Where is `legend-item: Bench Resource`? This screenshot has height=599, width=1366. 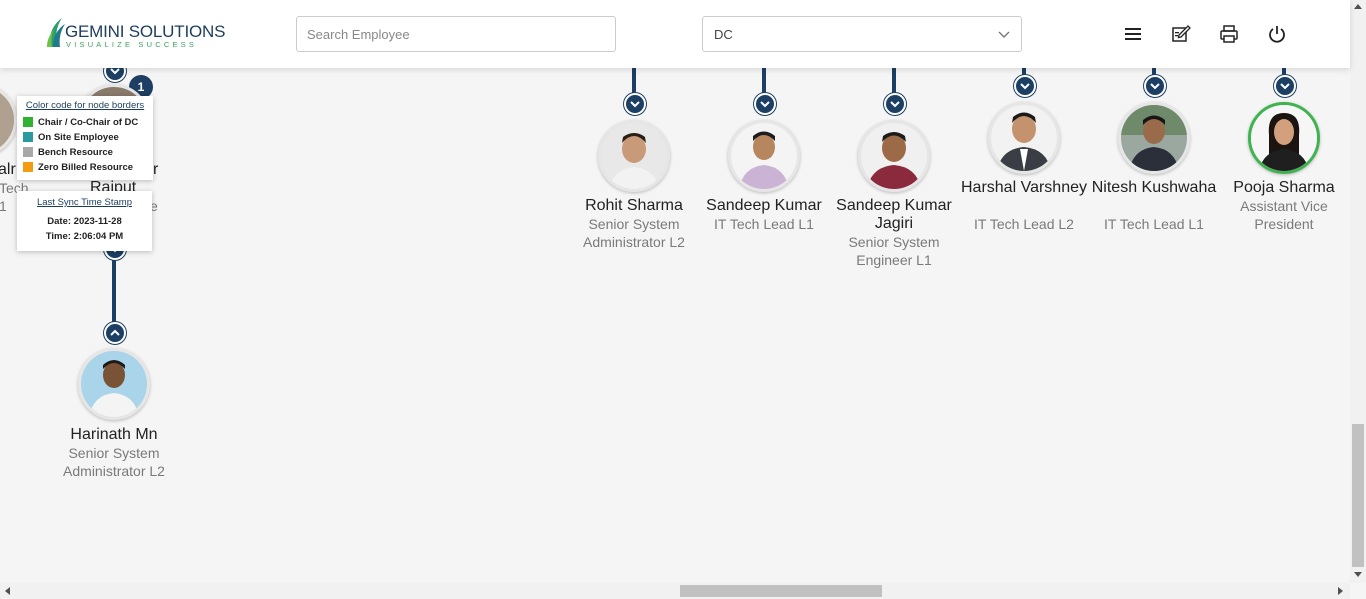 legend-item: Bench Resource is located at coordinates (85, 152).